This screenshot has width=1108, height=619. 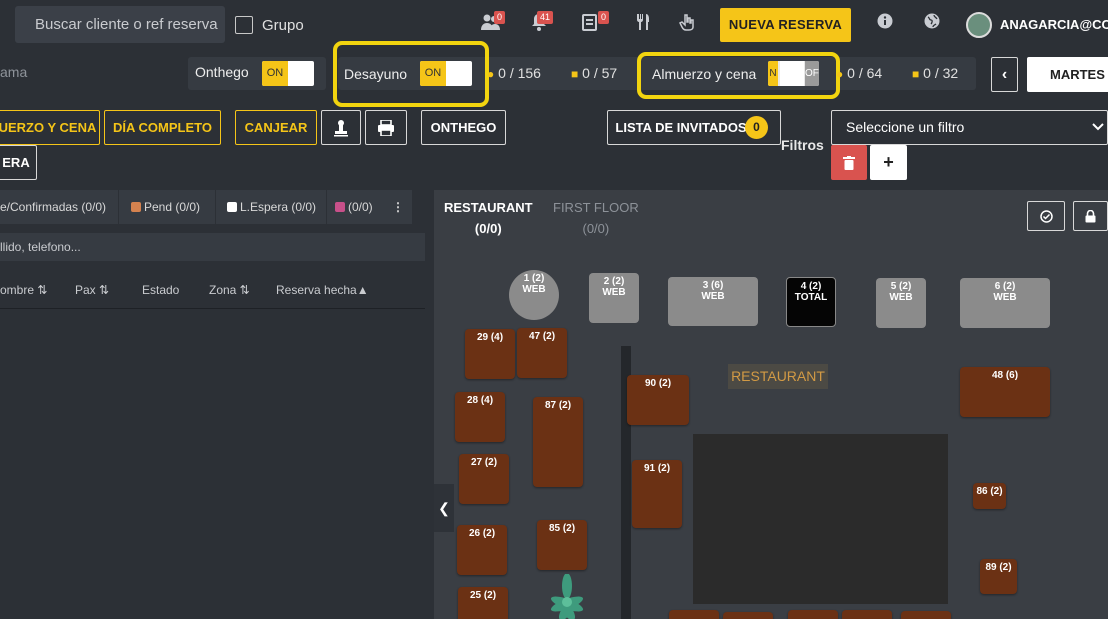 I want to click on table-28: 28 (4), so click(x=480, y=417).